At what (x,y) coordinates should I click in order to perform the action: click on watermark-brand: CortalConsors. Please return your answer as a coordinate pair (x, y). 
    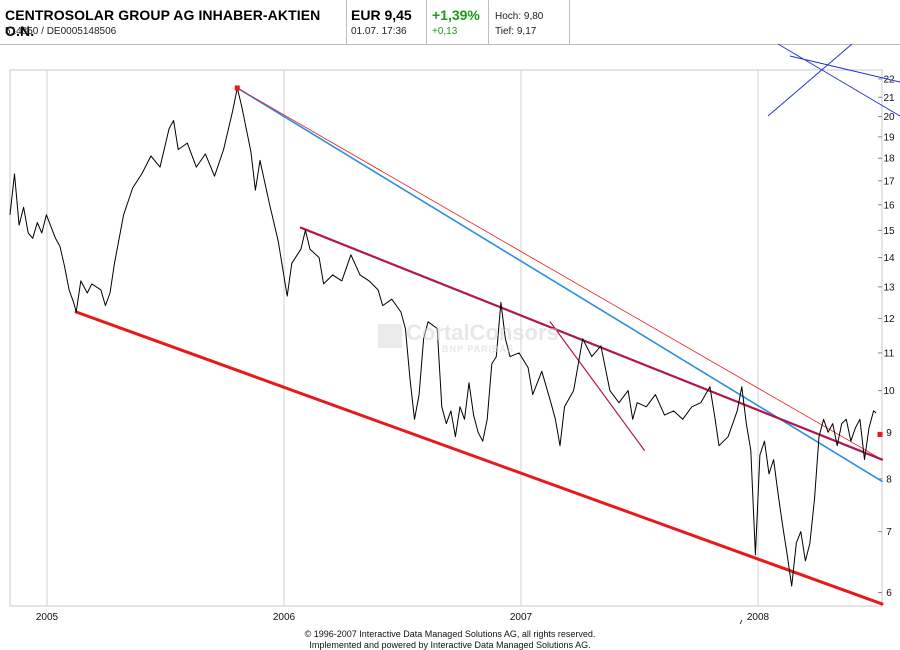
    Looking at the image, I should click on (482, 332).